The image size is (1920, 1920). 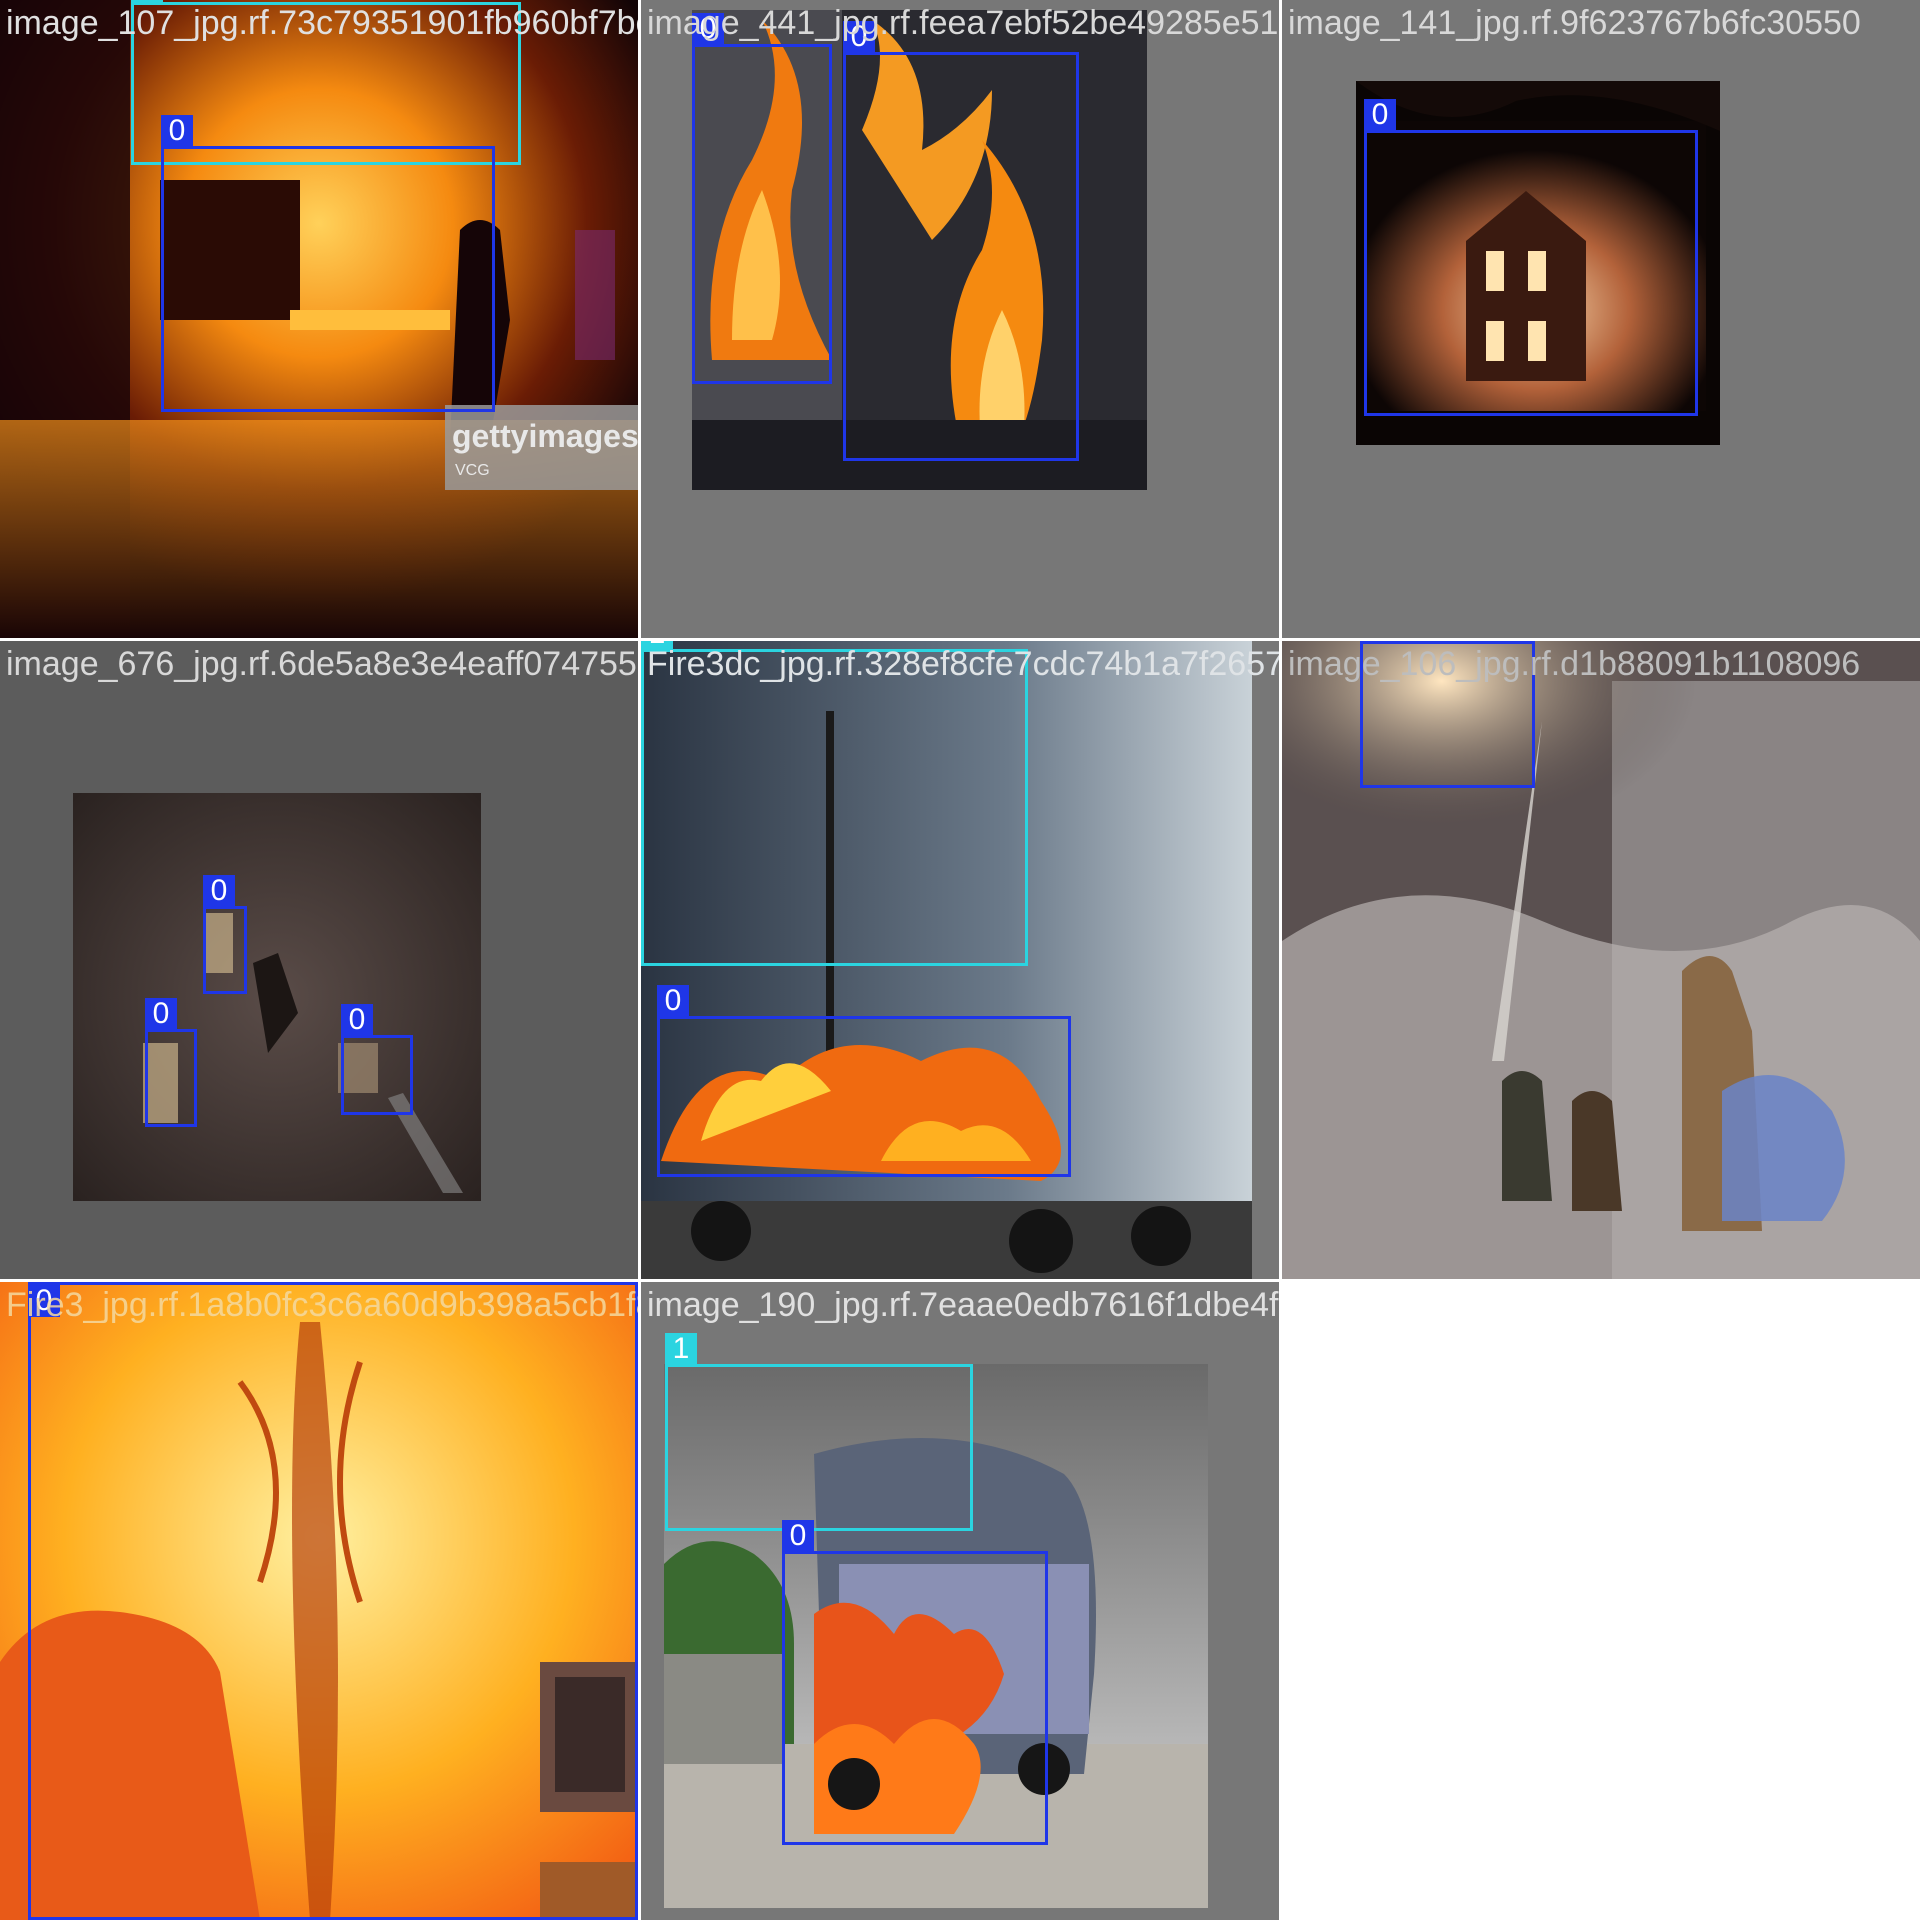 What do you see at coordinates (1574, 23) in the screenshot?
I see `image-filename: image_141_jpg.rf.9f623767b6fc30550` at bounding box center [1574, 23].